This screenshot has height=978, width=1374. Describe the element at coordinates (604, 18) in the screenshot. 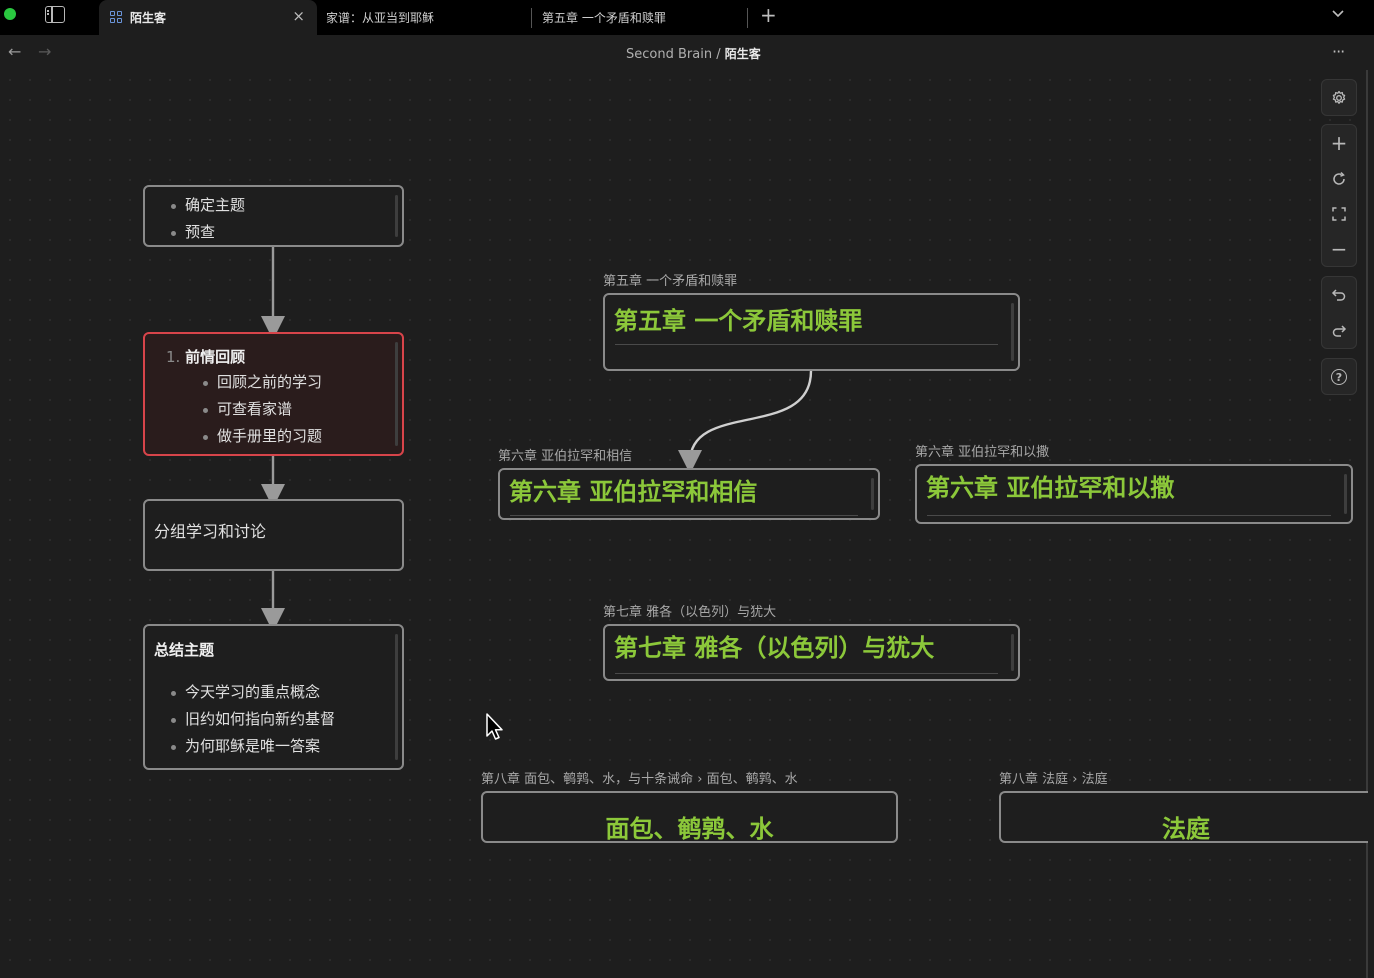

I see `tab-label: 第五章 一个矛盾和赎罪` at that location.